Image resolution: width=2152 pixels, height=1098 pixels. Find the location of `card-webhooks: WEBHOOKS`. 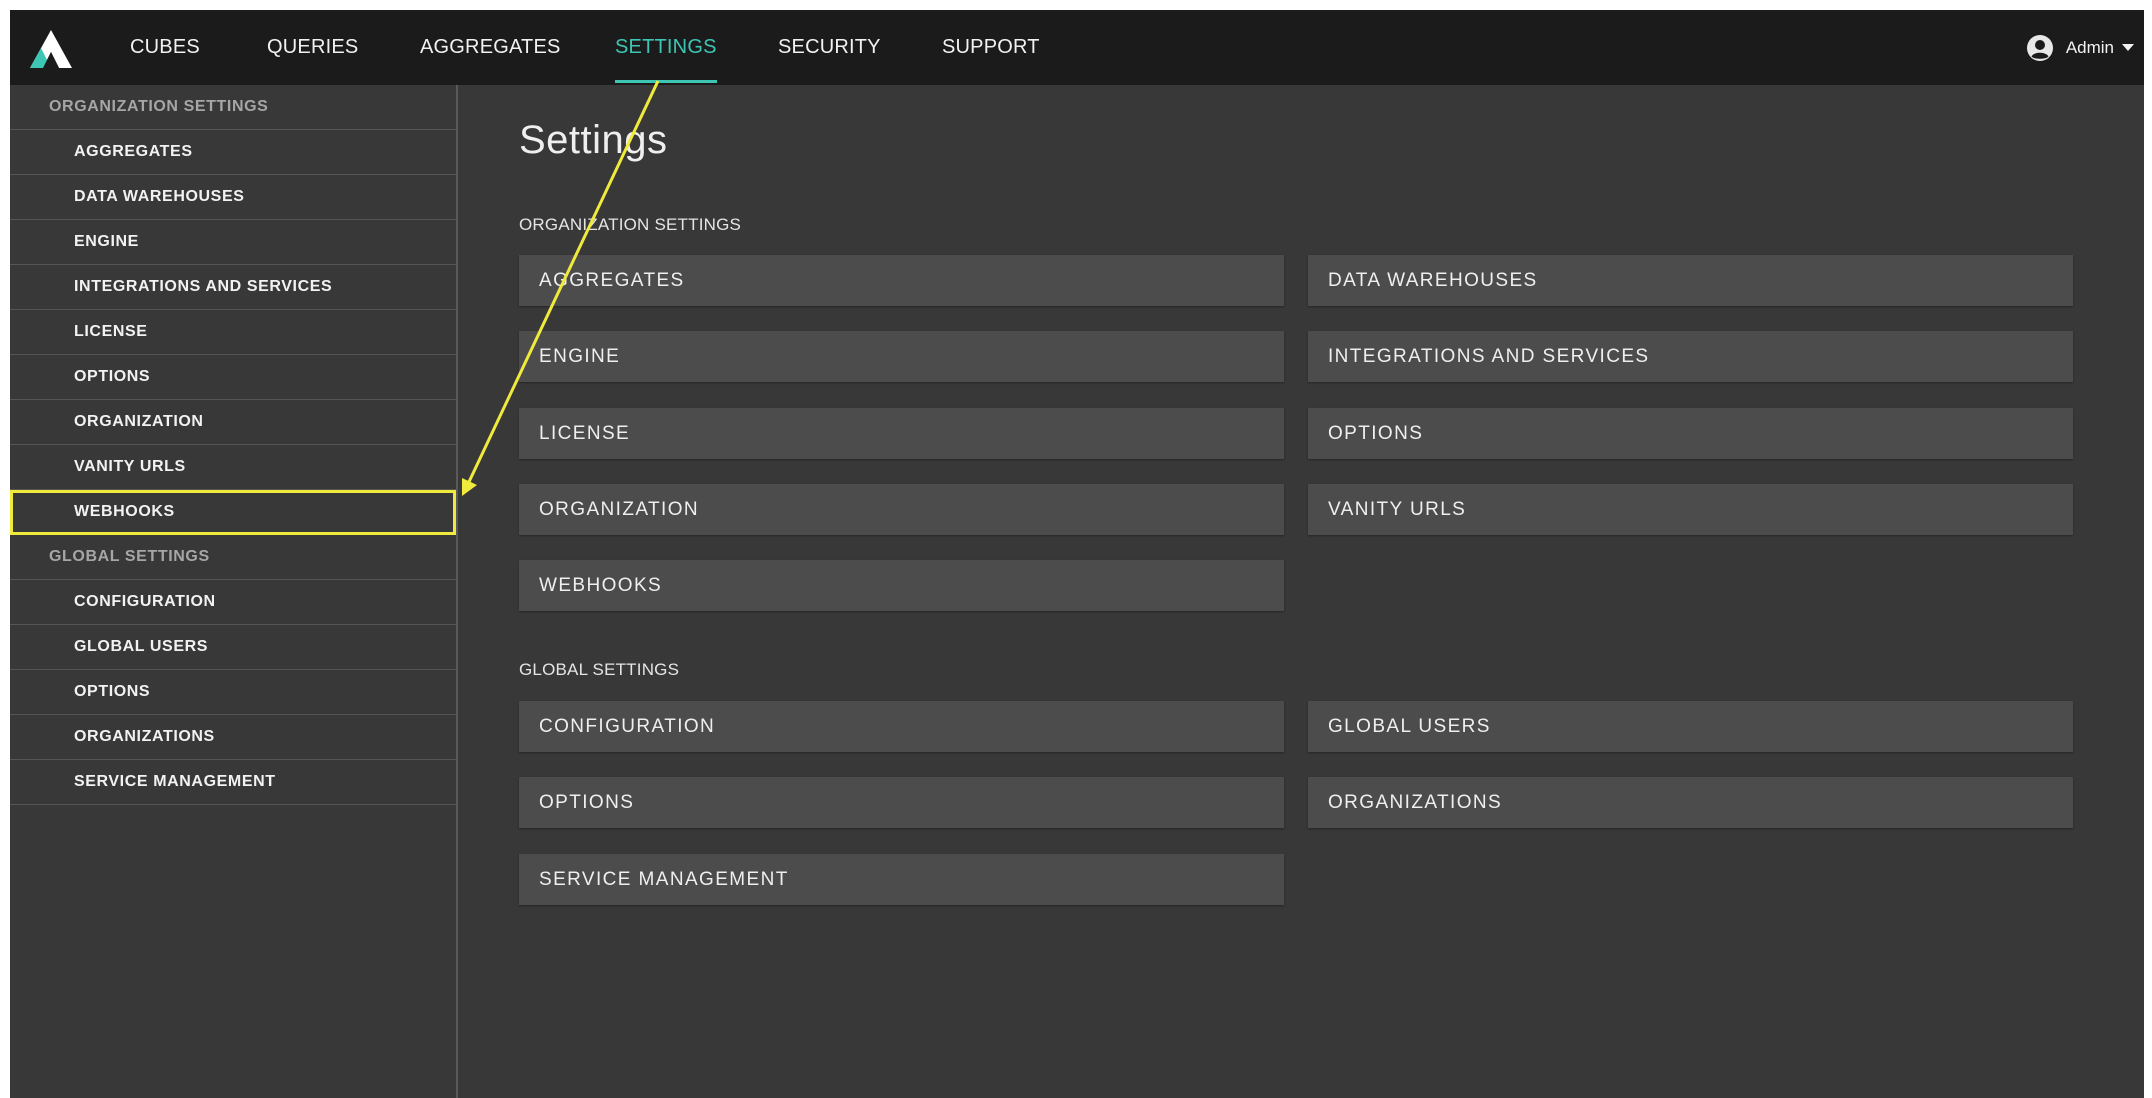

card-webhooks: WEBHOOKS is located at coordinates (901, 585).